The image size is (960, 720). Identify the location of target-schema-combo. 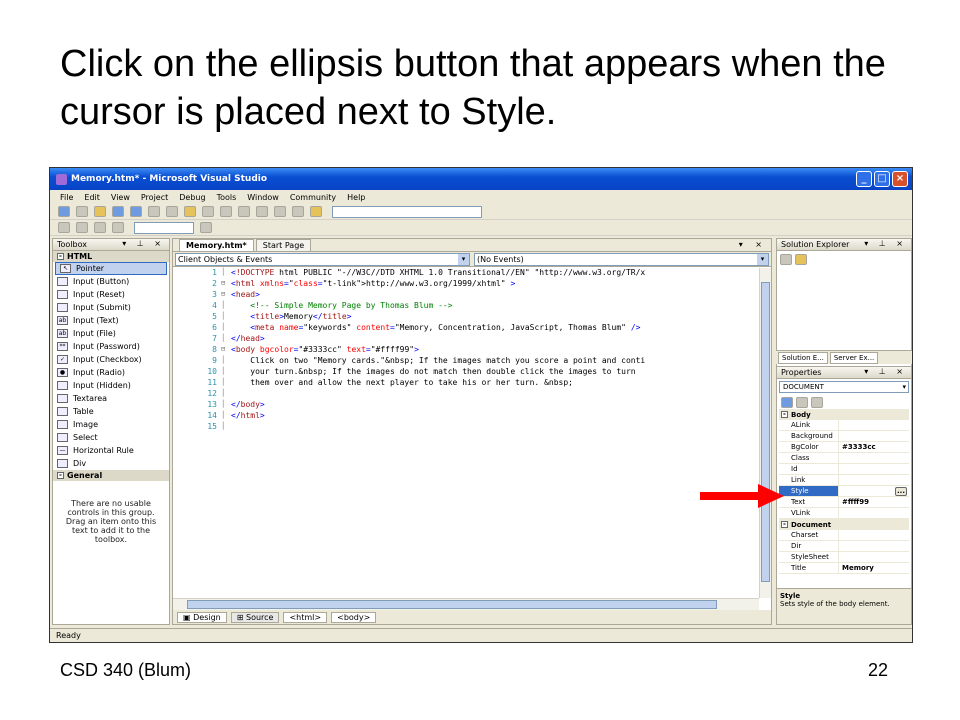
(164, 227).